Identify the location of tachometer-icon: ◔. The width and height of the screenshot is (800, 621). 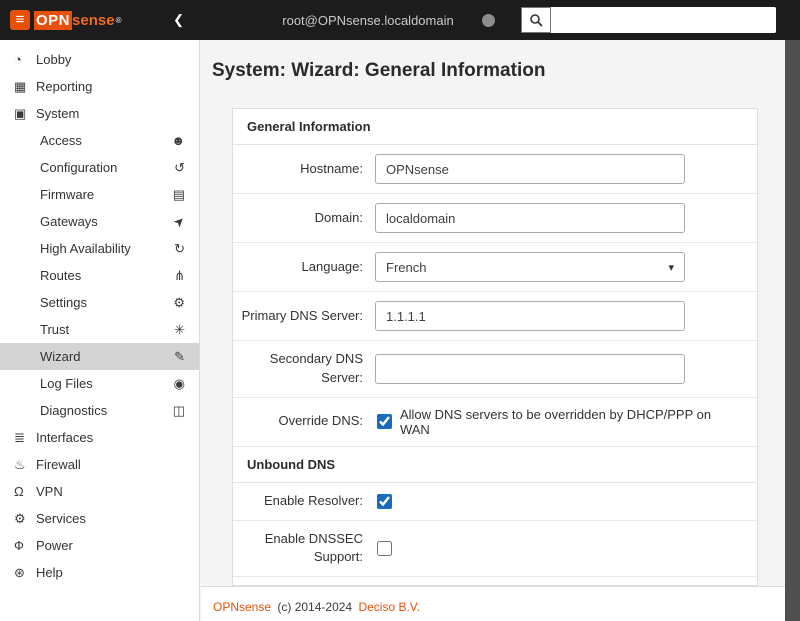
(18, 59).